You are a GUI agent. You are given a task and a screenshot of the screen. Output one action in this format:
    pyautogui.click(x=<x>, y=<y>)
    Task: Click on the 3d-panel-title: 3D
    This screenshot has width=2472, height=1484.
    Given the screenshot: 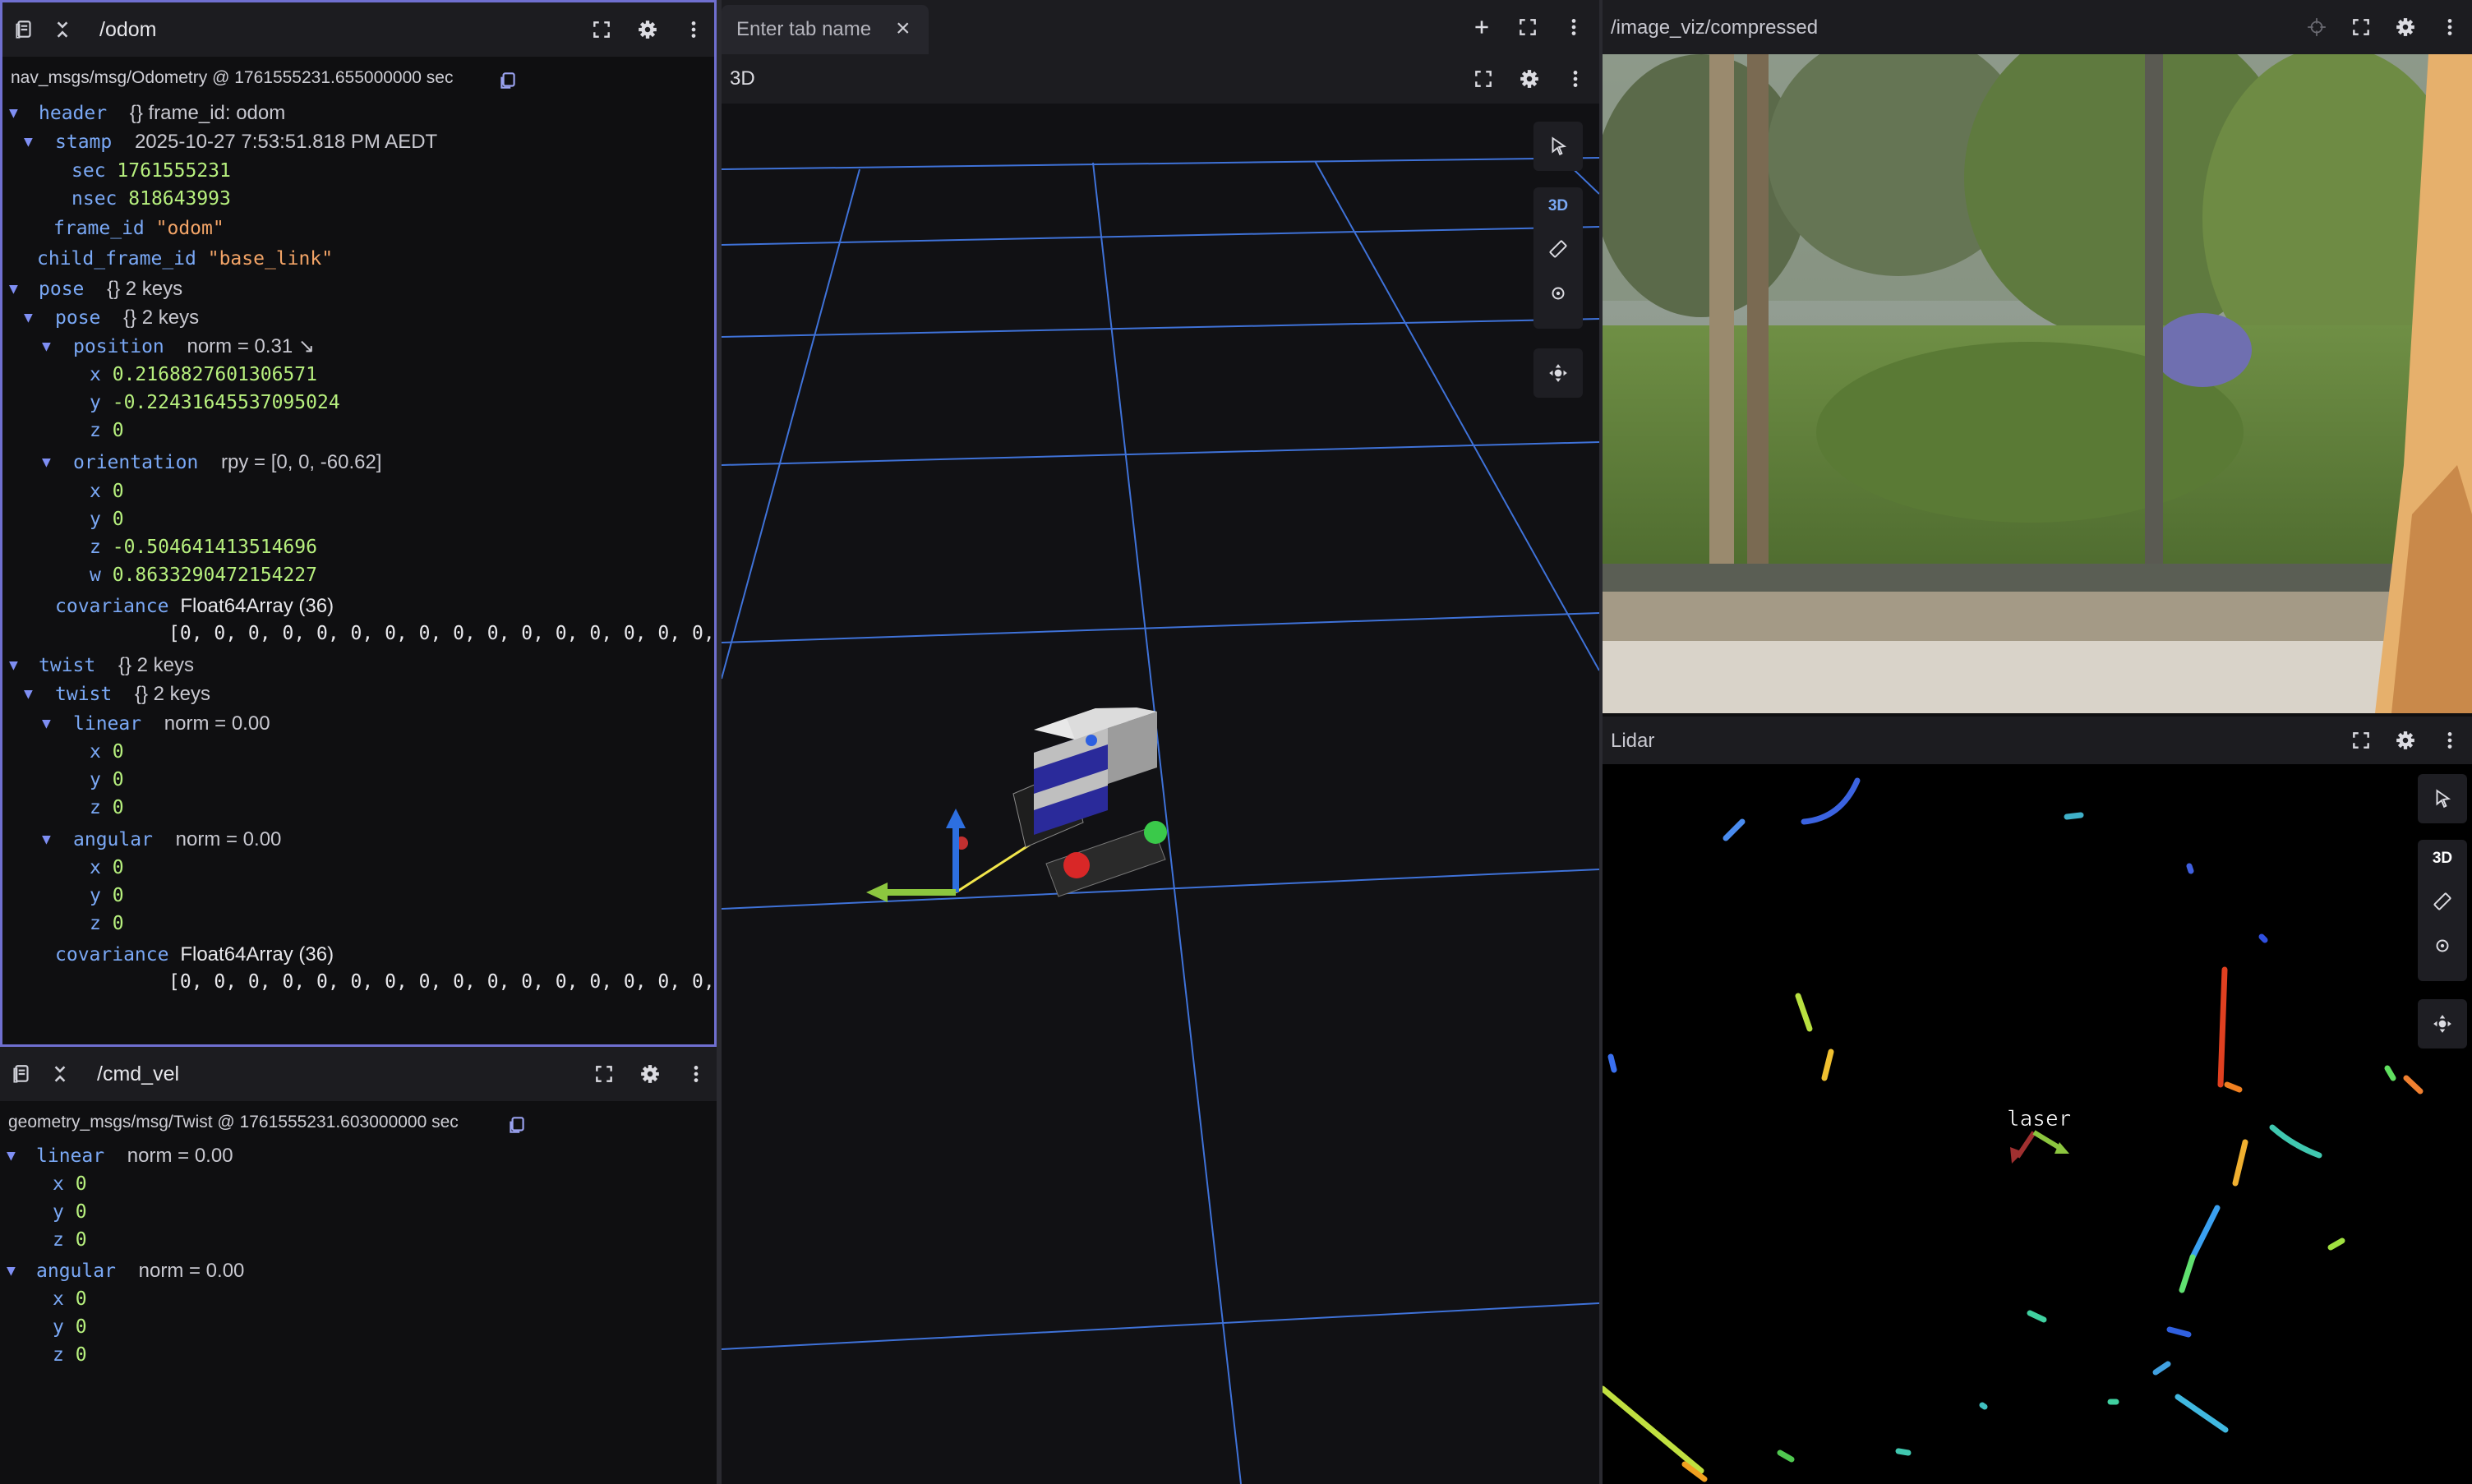 What is the action you would take?
    pyautogui.click(x=742, y=79)
    